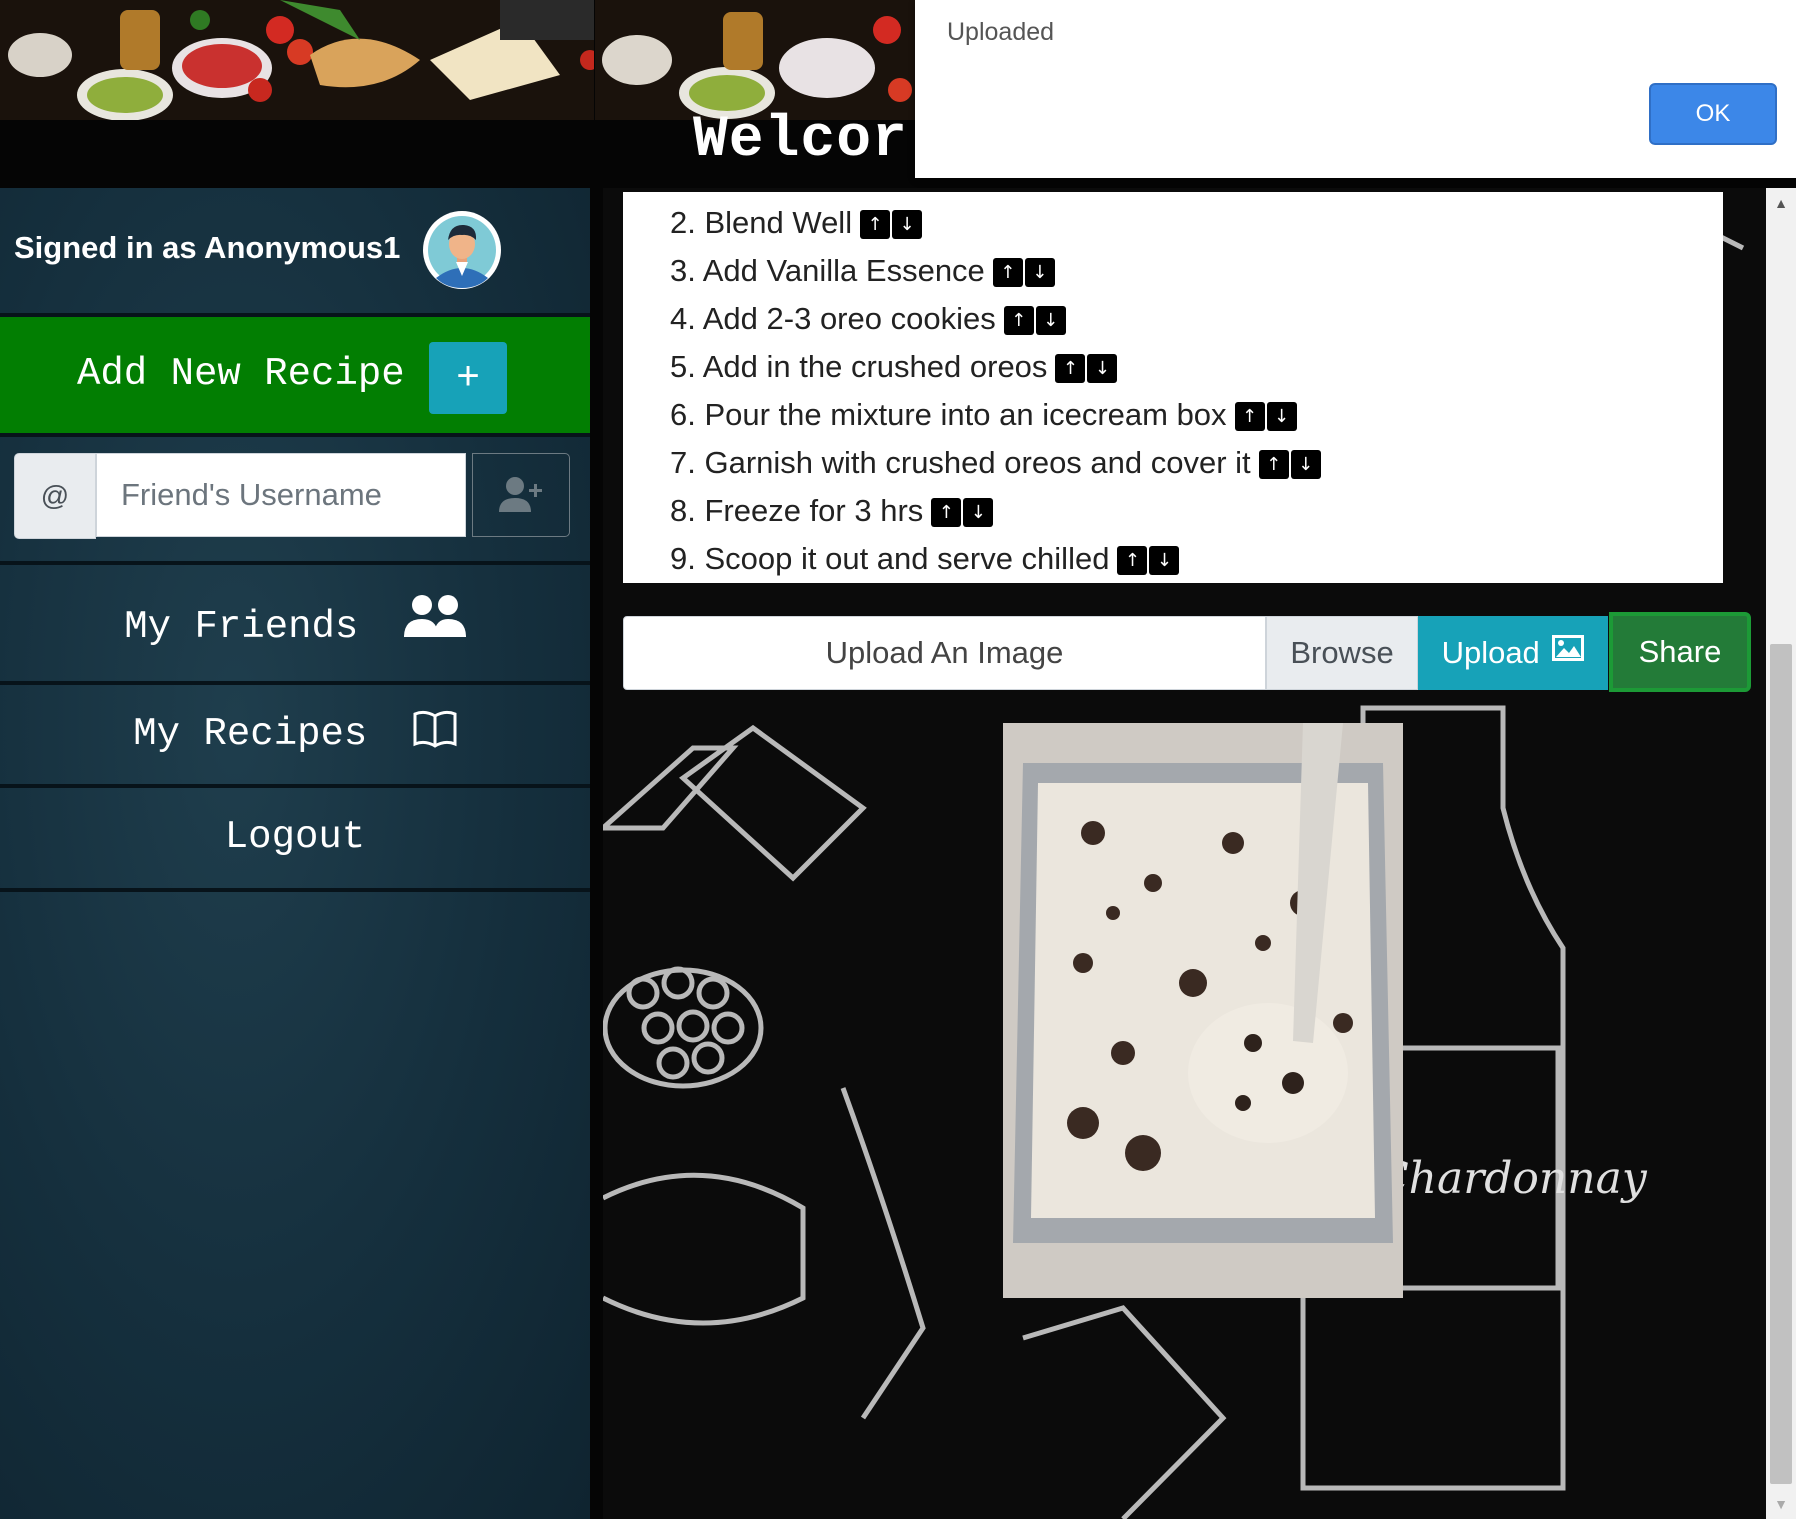  Describe the element at coordinates (1203, 1010) in the screenshot. I see `recipe-photo` at that location.